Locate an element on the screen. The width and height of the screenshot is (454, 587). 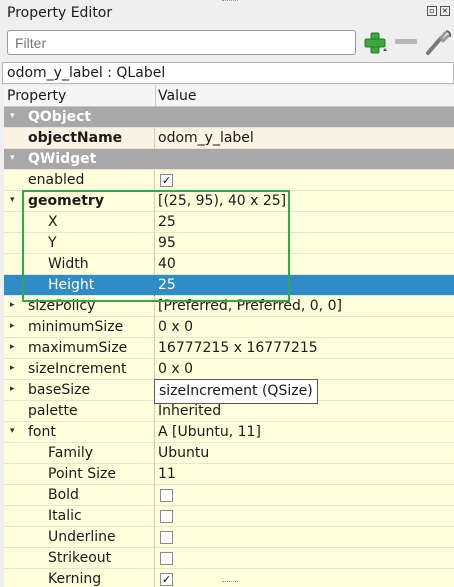
property-row: objectName odom_y_label is located at coordinates (229, 138).